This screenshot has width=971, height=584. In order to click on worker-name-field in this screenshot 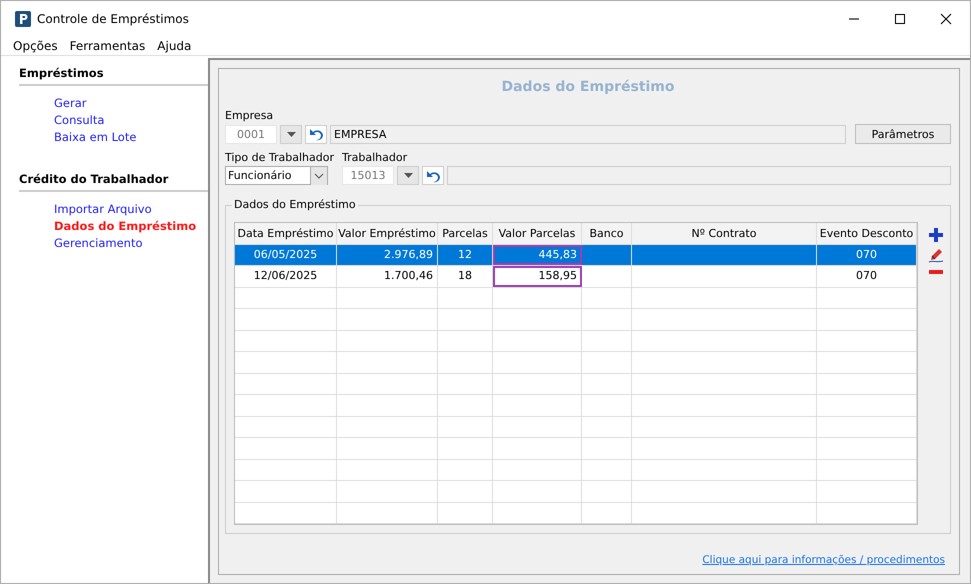, I will do `click(699, 175)`.